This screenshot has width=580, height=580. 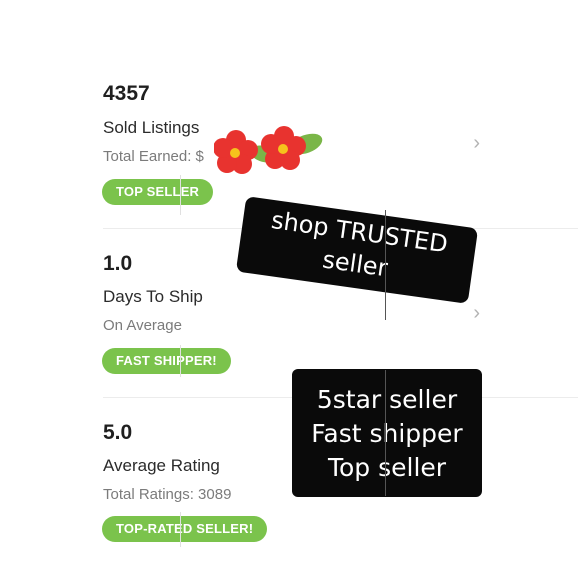 What do you see at coordinates (153, 296) in the screenshot?
I see `days-to-ship-label: Days To Ship` at bounding box center [153, 296].